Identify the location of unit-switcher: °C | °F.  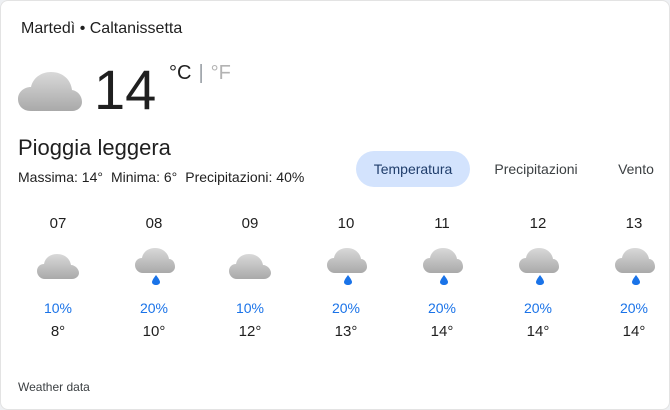
(200, 73).